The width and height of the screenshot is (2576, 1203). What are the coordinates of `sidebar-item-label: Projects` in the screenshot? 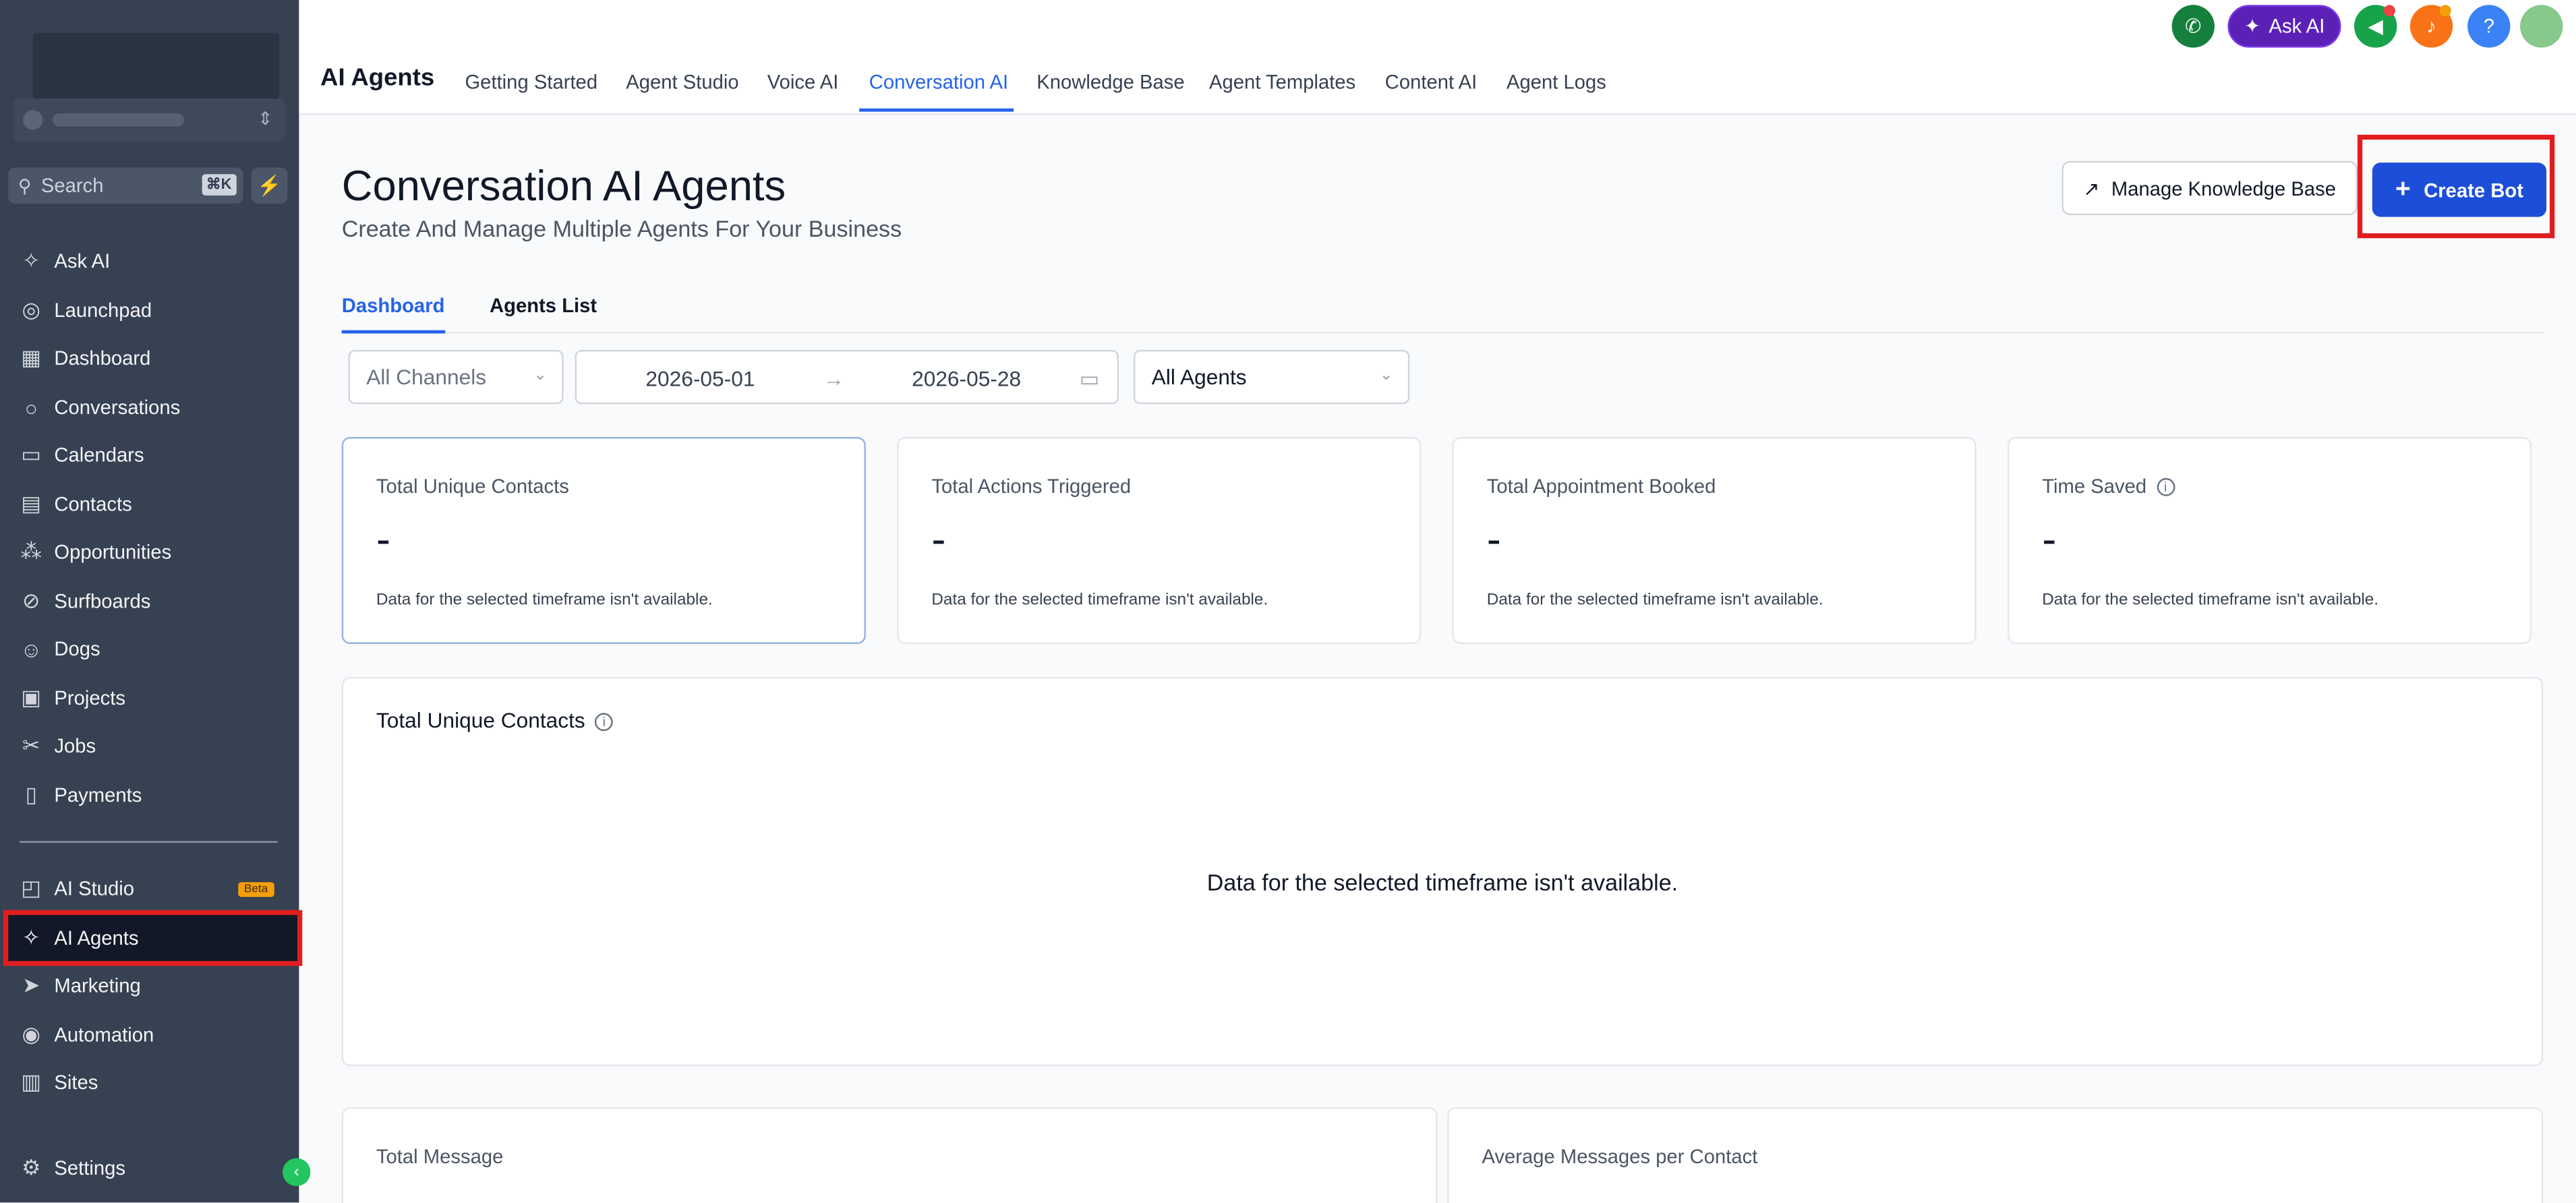 It's located at (90, 698).